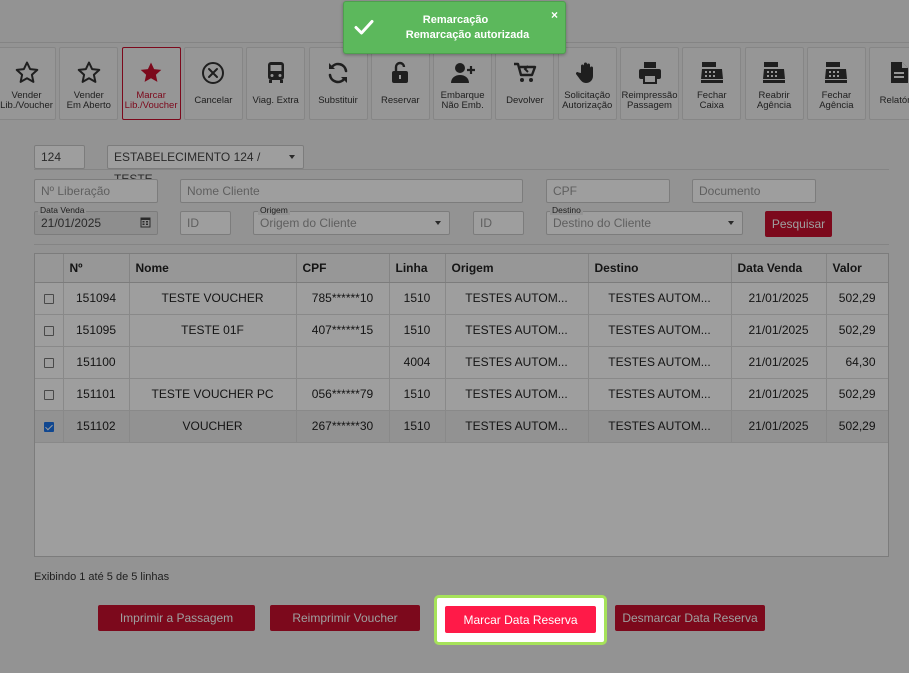 The image size is (909, 673). I want to click on close-icon: ×, so click(554, 15).